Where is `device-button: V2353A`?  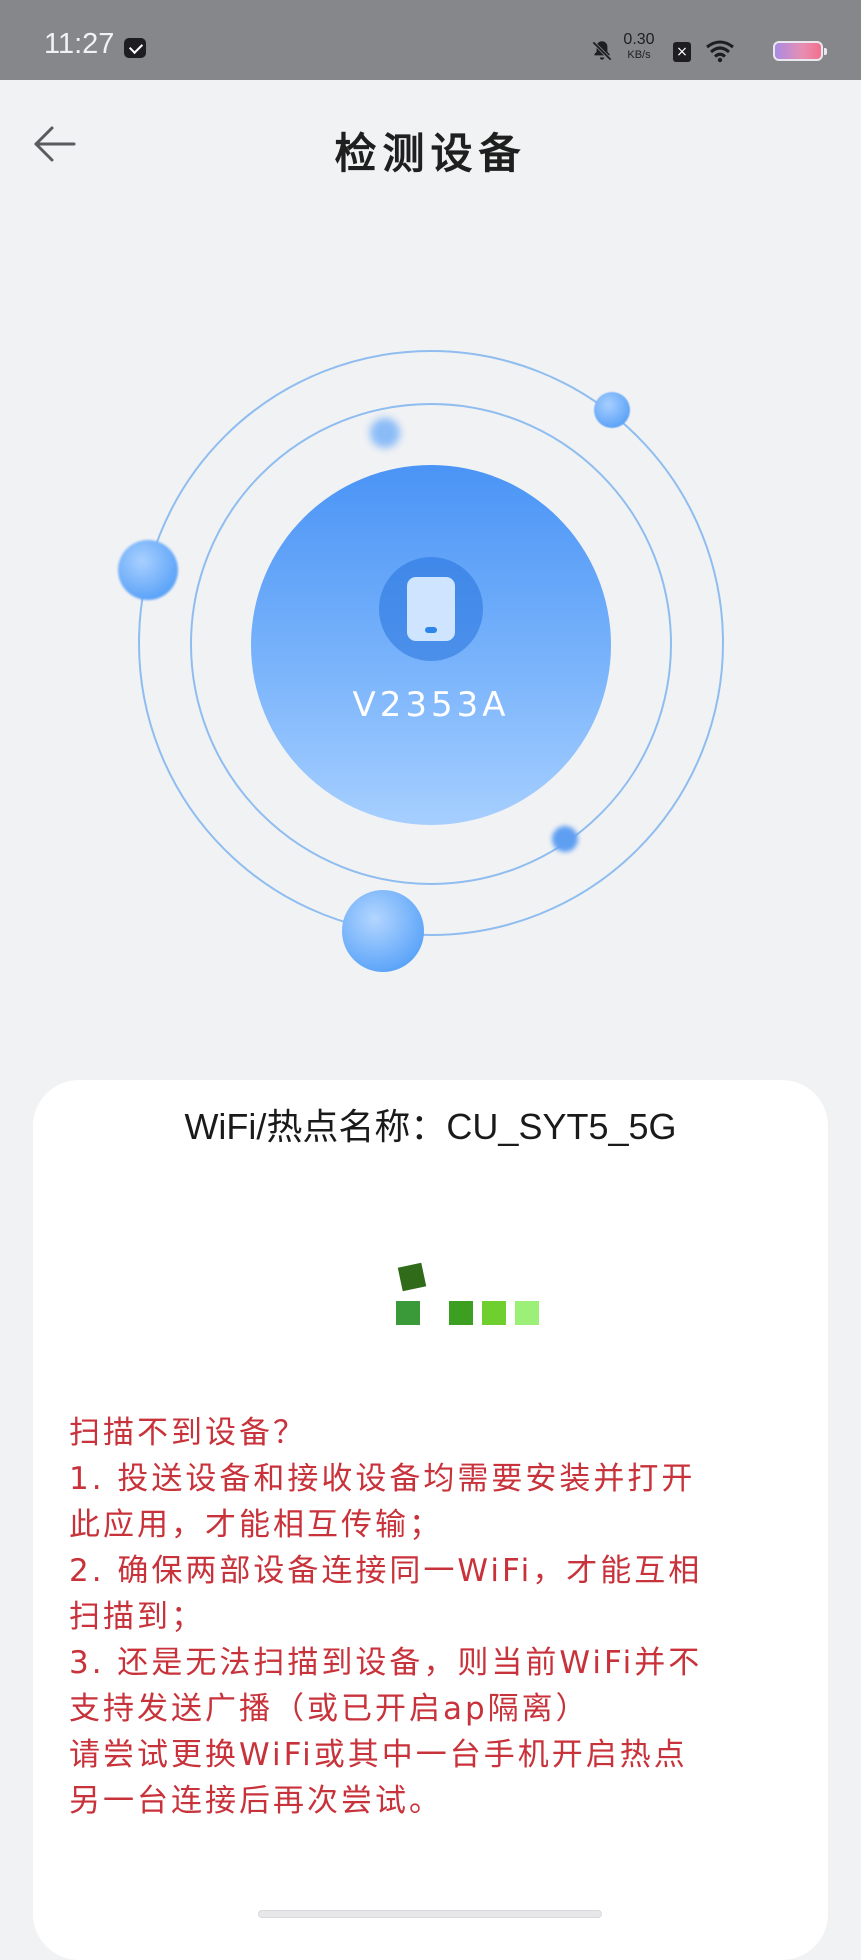 device-button: V2353A is located at coordinates (431, 645).